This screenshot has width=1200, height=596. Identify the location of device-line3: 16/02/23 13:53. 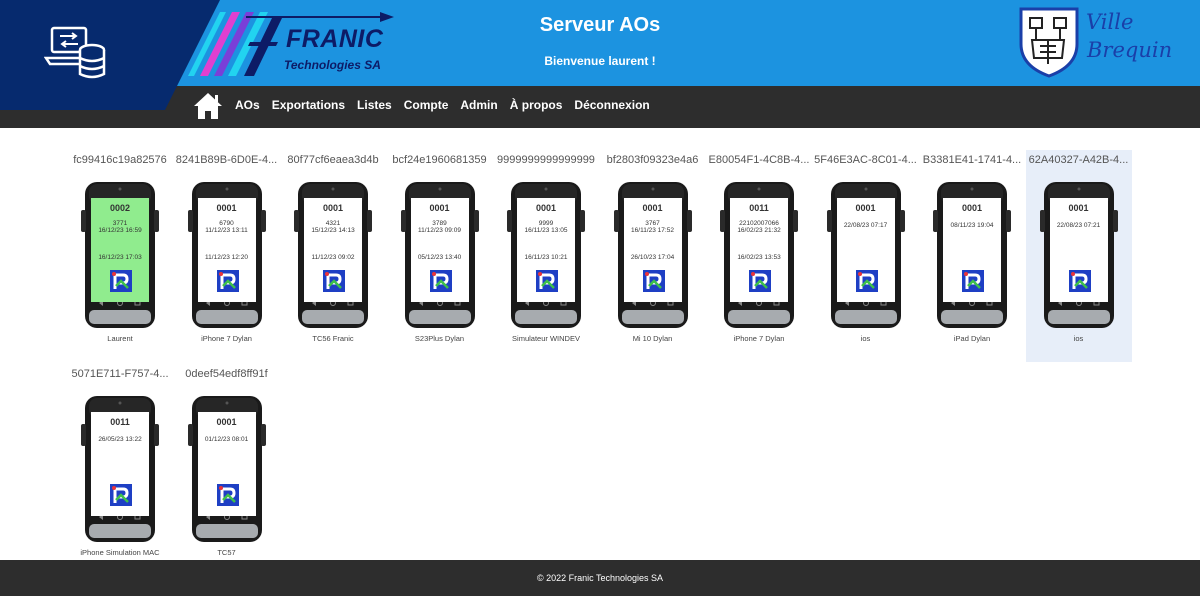
(759, 257).